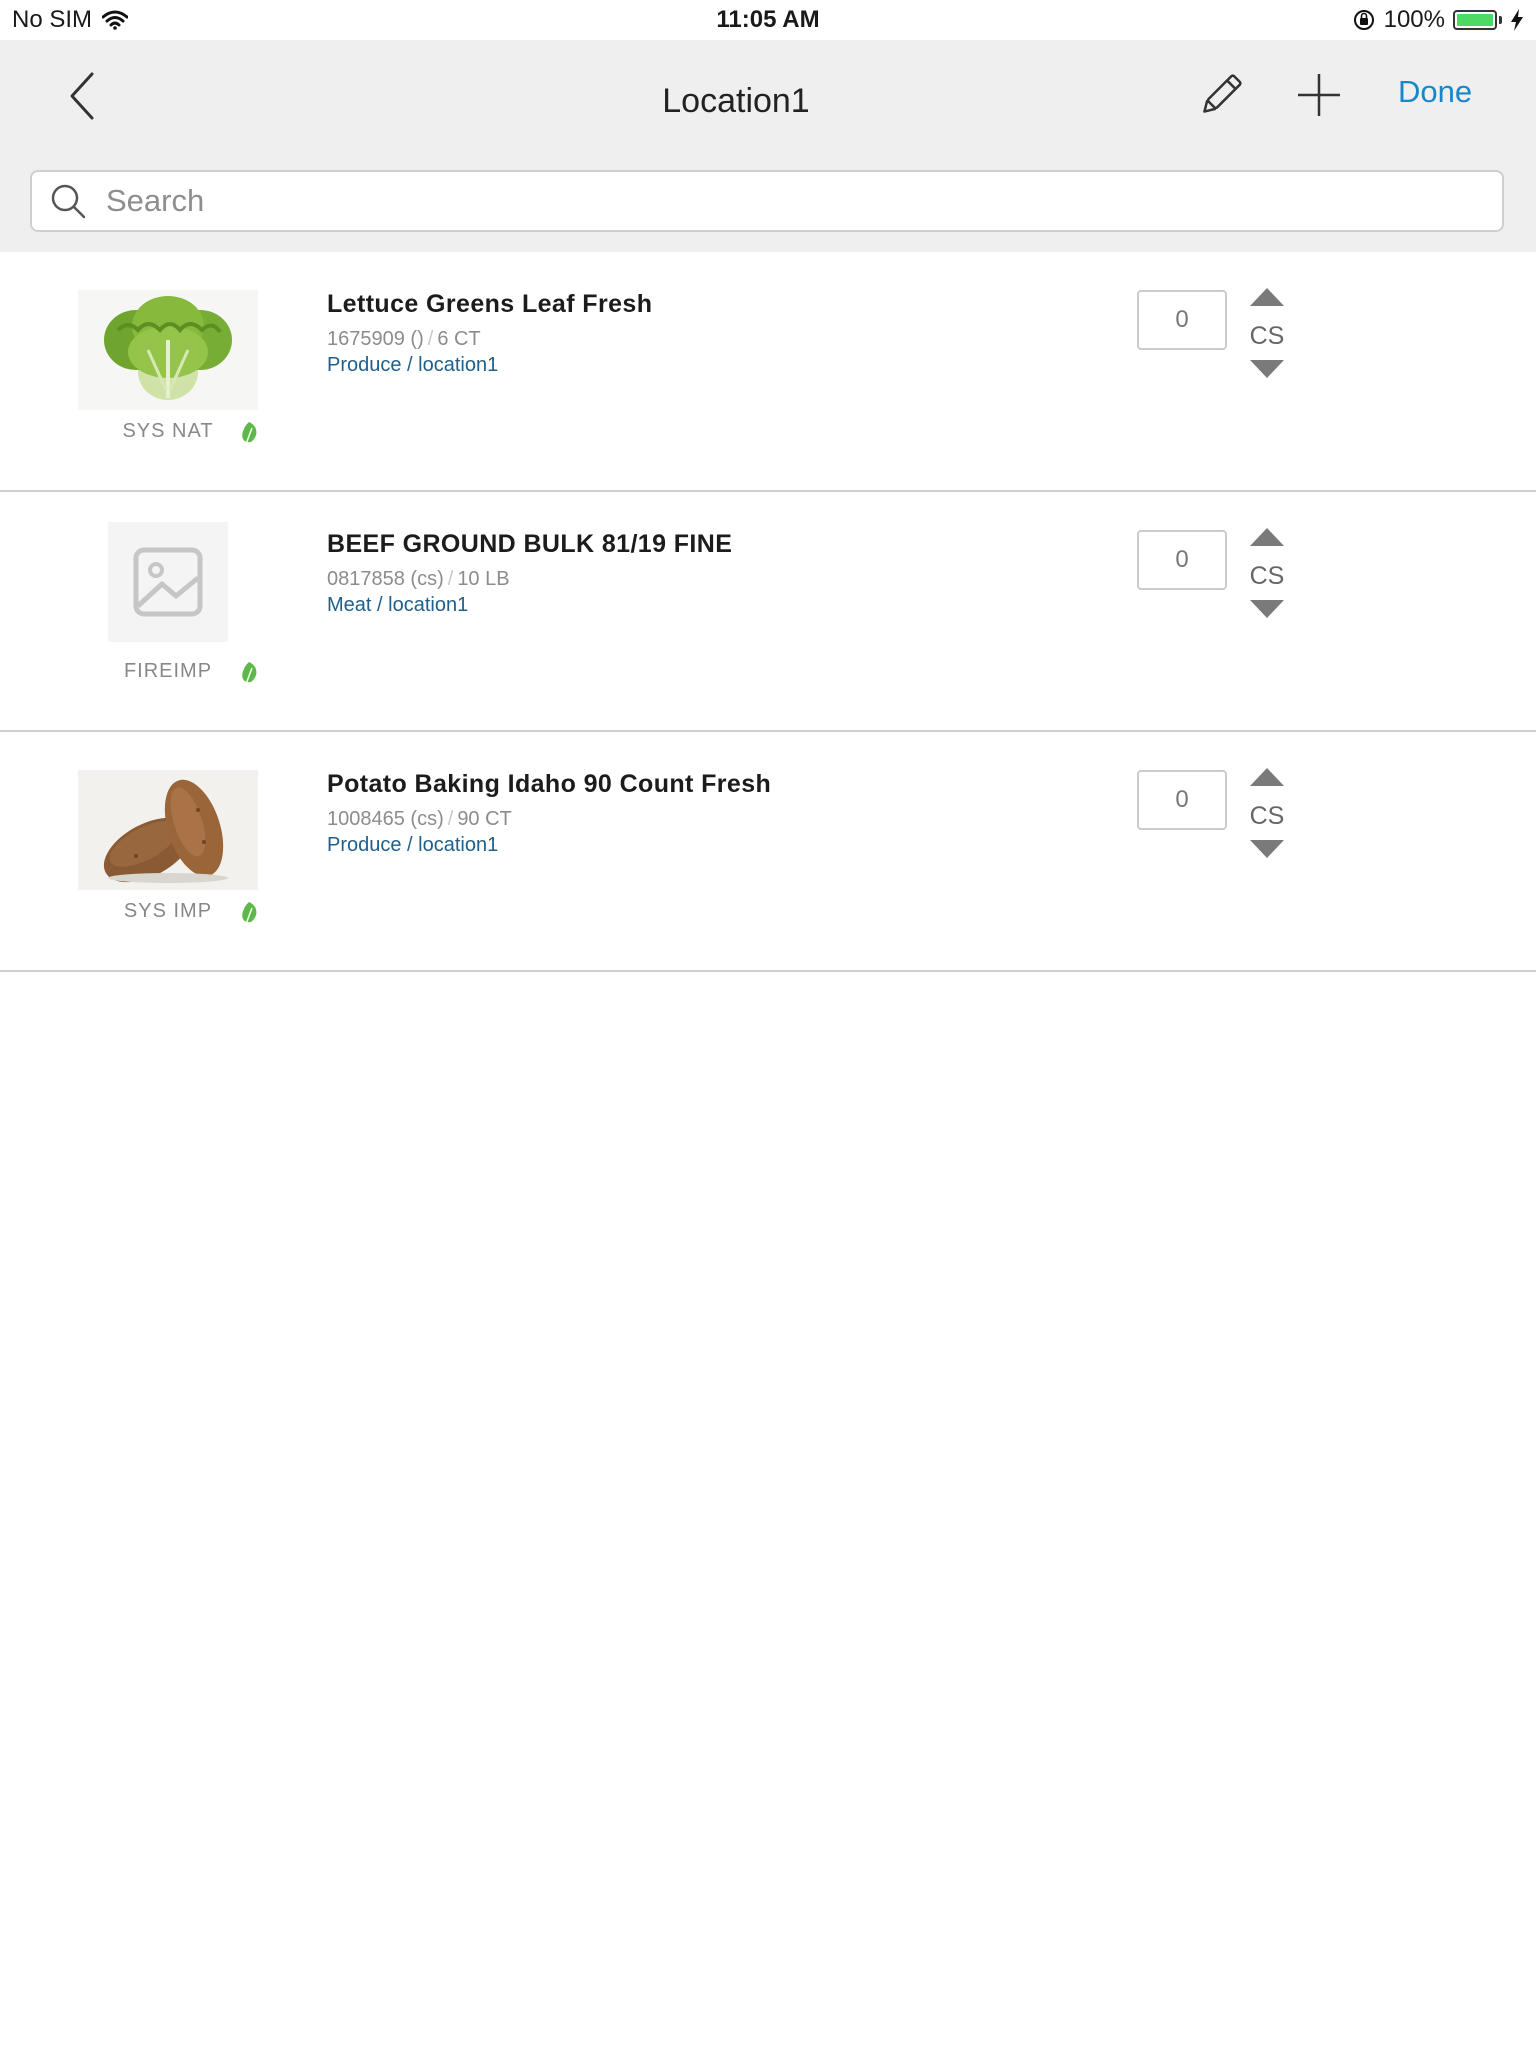 Image resolution: width=1536 pixels, height=2048 pixels. What do you see at coordinates (768, 146) in the screenshot?
I see `navigation-bar: Location1 Done` at bounding box center [768, 146].